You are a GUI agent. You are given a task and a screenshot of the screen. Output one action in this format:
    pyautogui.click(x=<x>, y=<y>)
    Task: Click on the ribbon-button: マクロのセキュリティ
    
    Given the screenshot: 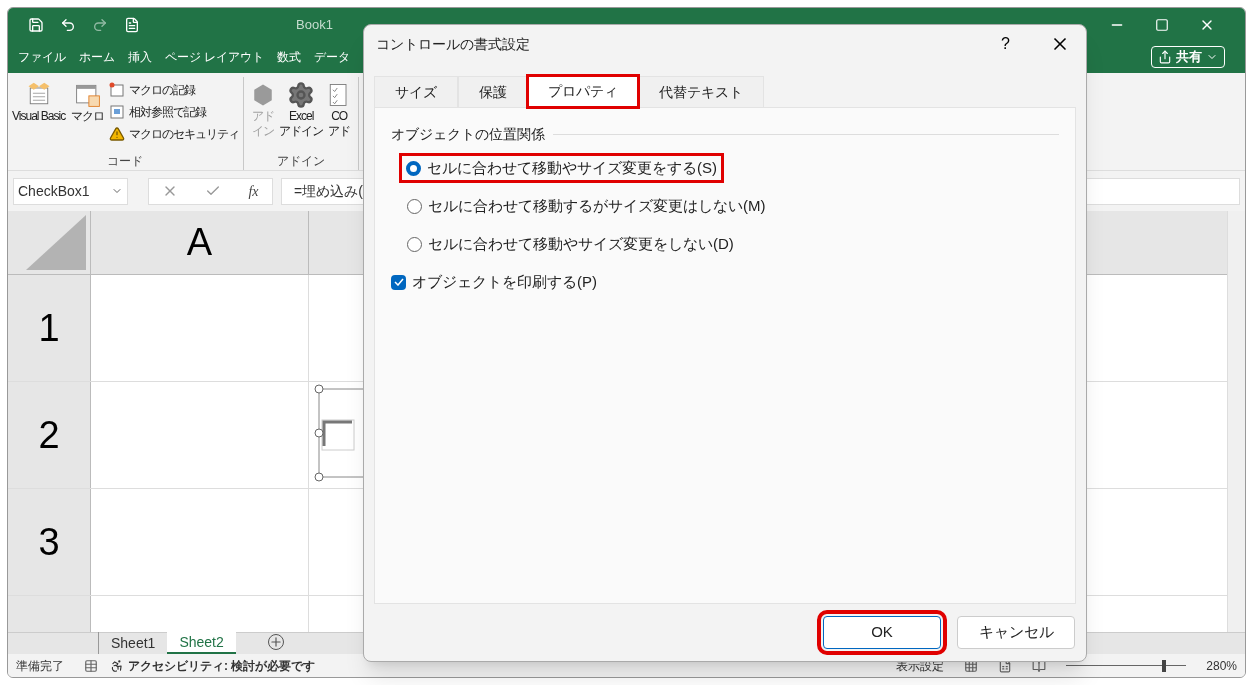 What is the action you would take?
    pyautogui.click(x=174, y=134)
    